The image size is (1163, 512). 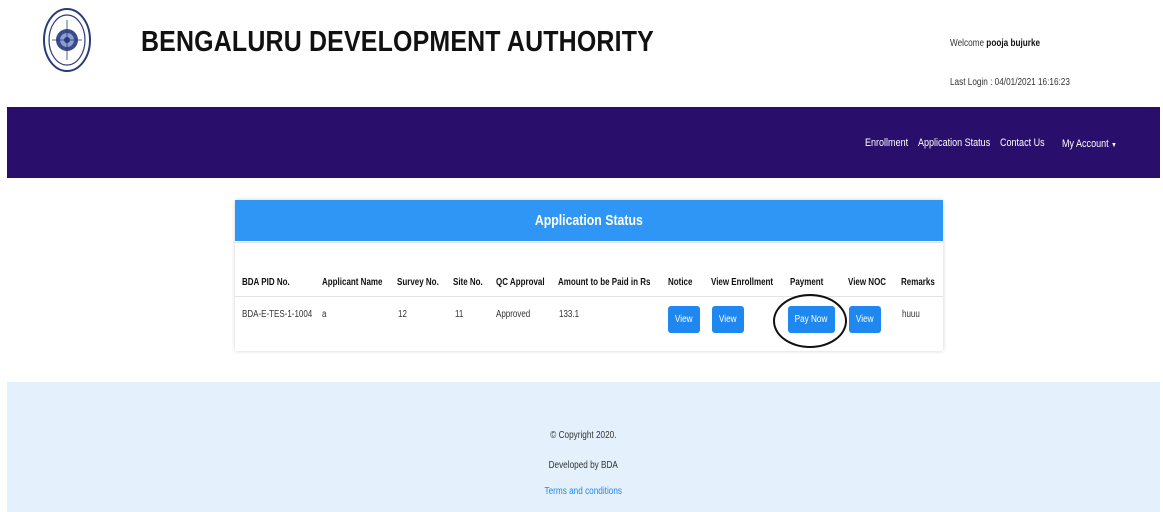 What do you see at coordinates (742, 282) in the screenshot?
I see `col-header-view-enrollment: View Enrollment` at bounding box center [742, 282].